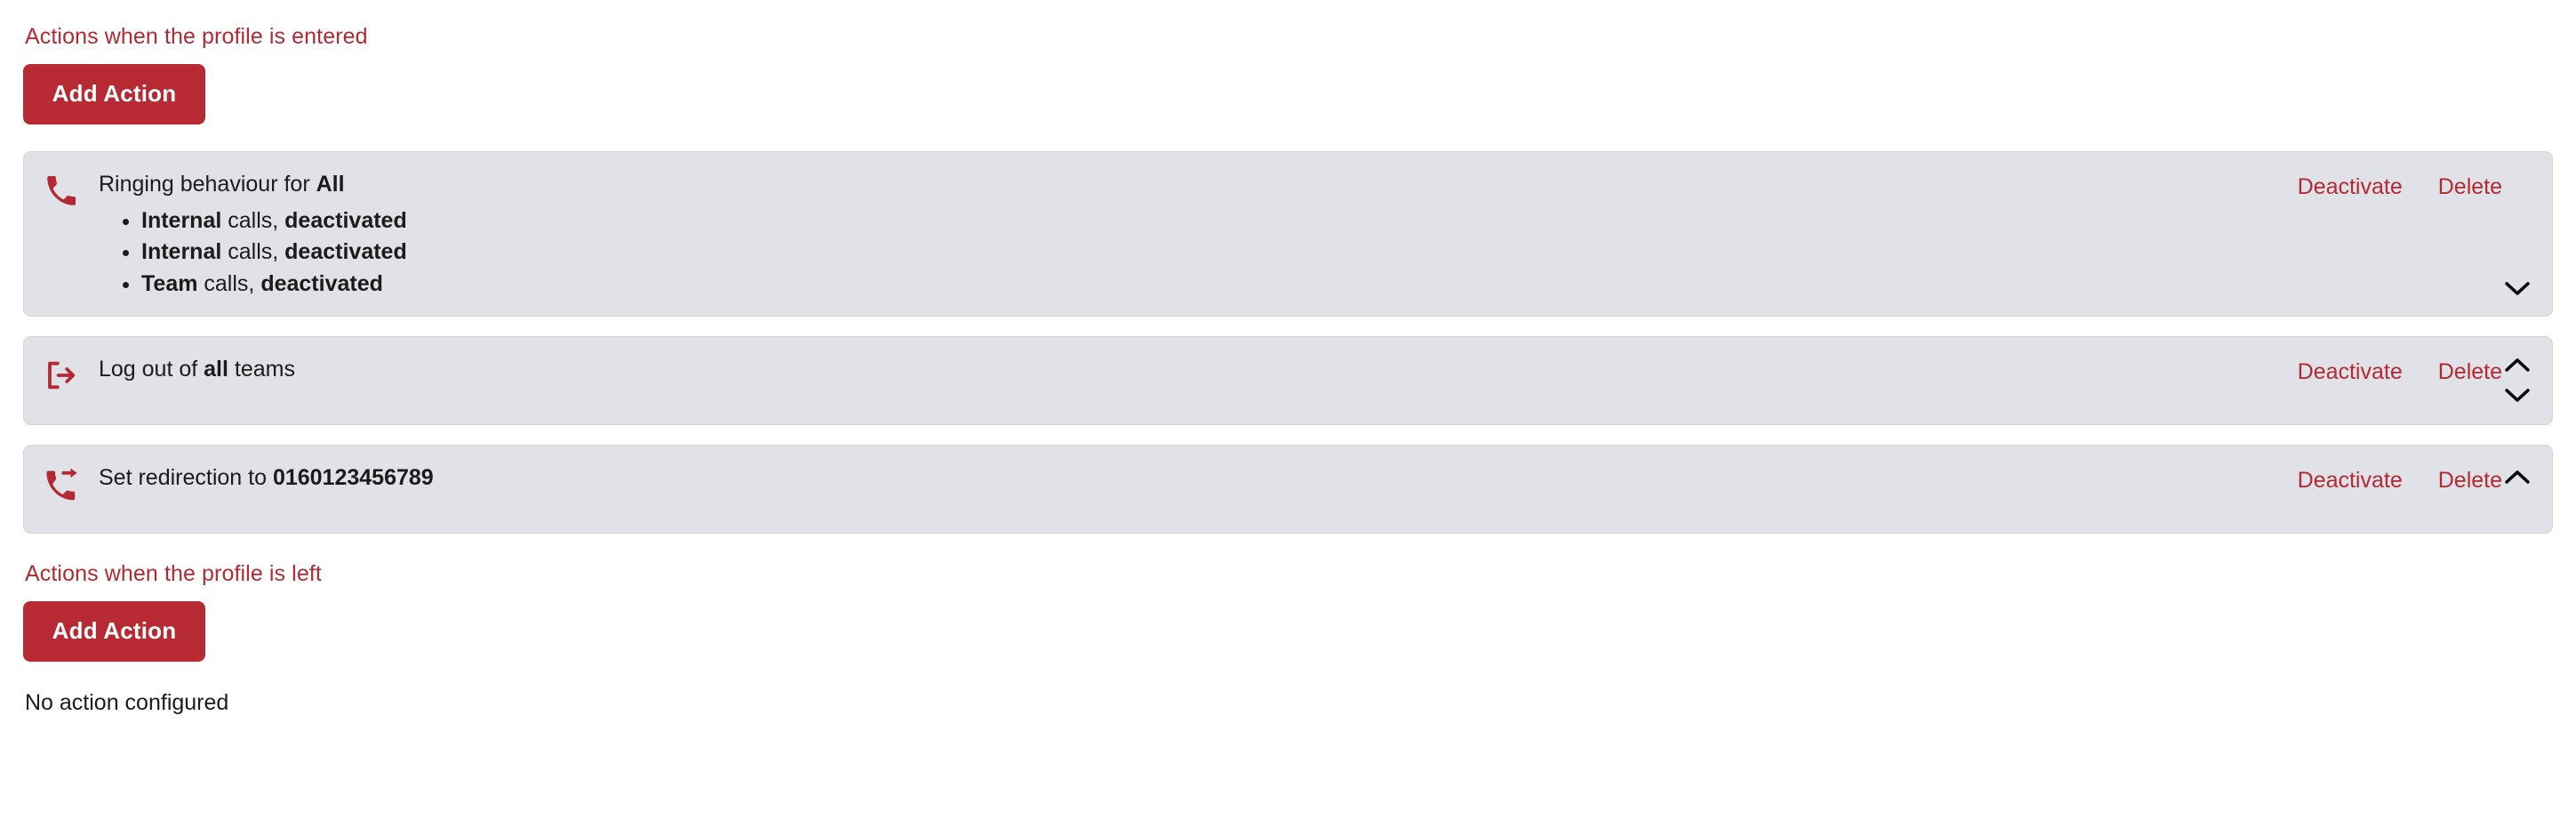 The width and height of the screenshot is (2576, 820). I want to click on add-action-button-left: Add Action, so click(114, 632).